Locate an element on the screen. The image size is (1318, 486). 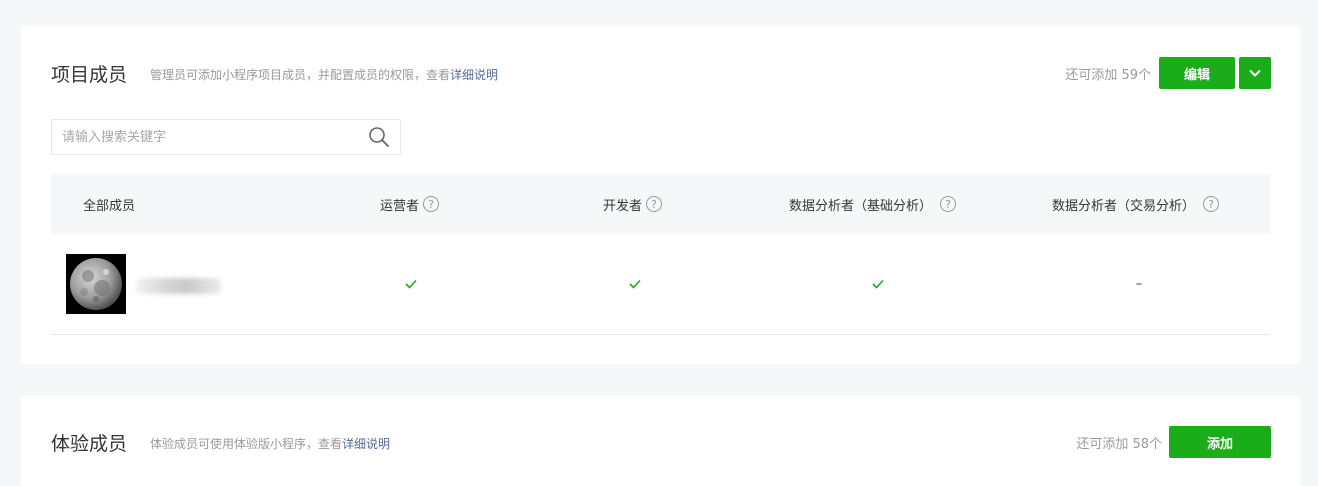
column-operator-label: 运营者 is located at coordinates (400, 206).